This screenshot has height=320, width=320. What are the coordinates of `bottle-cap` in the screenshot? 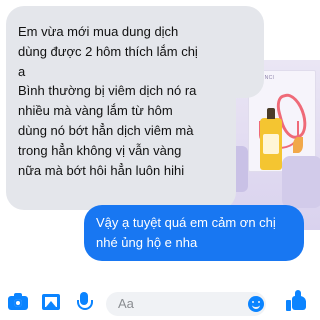 It's located at (271, 113).